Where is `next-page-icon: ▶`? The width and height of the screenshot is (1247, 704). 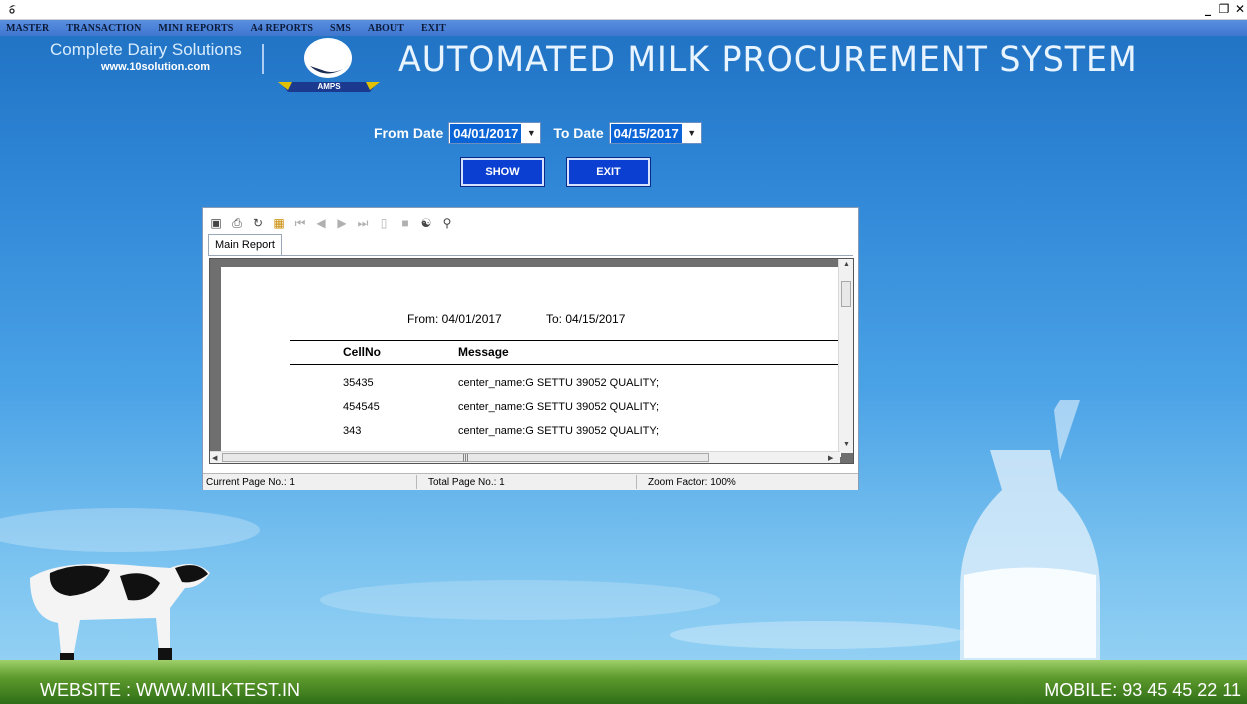 next-page-icon: ▶ is located at coordinates (342, 223).